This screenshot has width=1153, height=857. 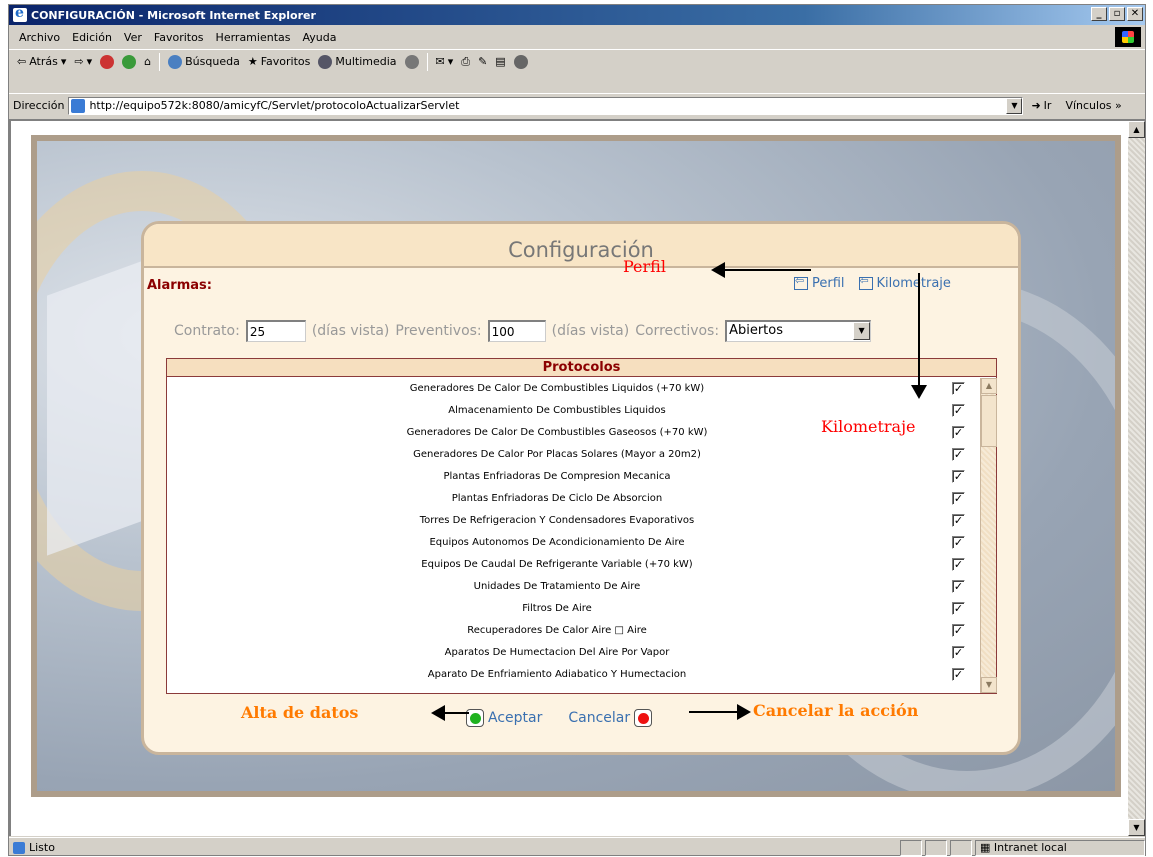 I want to click on stop-icon, so click(x=107, y=61).